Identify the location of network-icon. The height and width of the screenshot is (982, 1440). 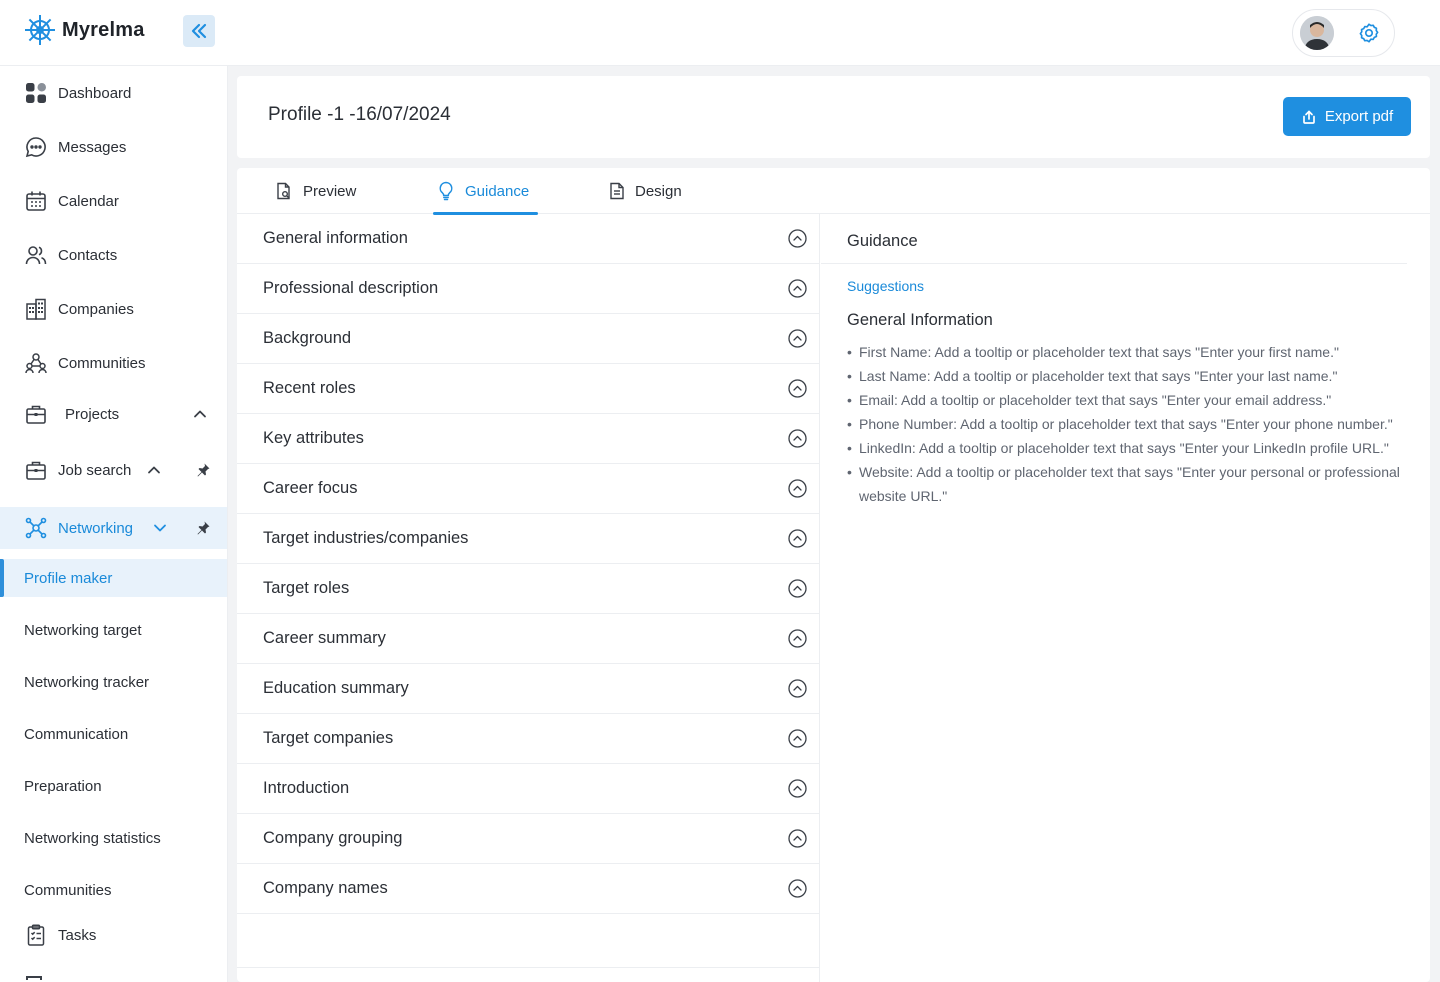
(36, 528).